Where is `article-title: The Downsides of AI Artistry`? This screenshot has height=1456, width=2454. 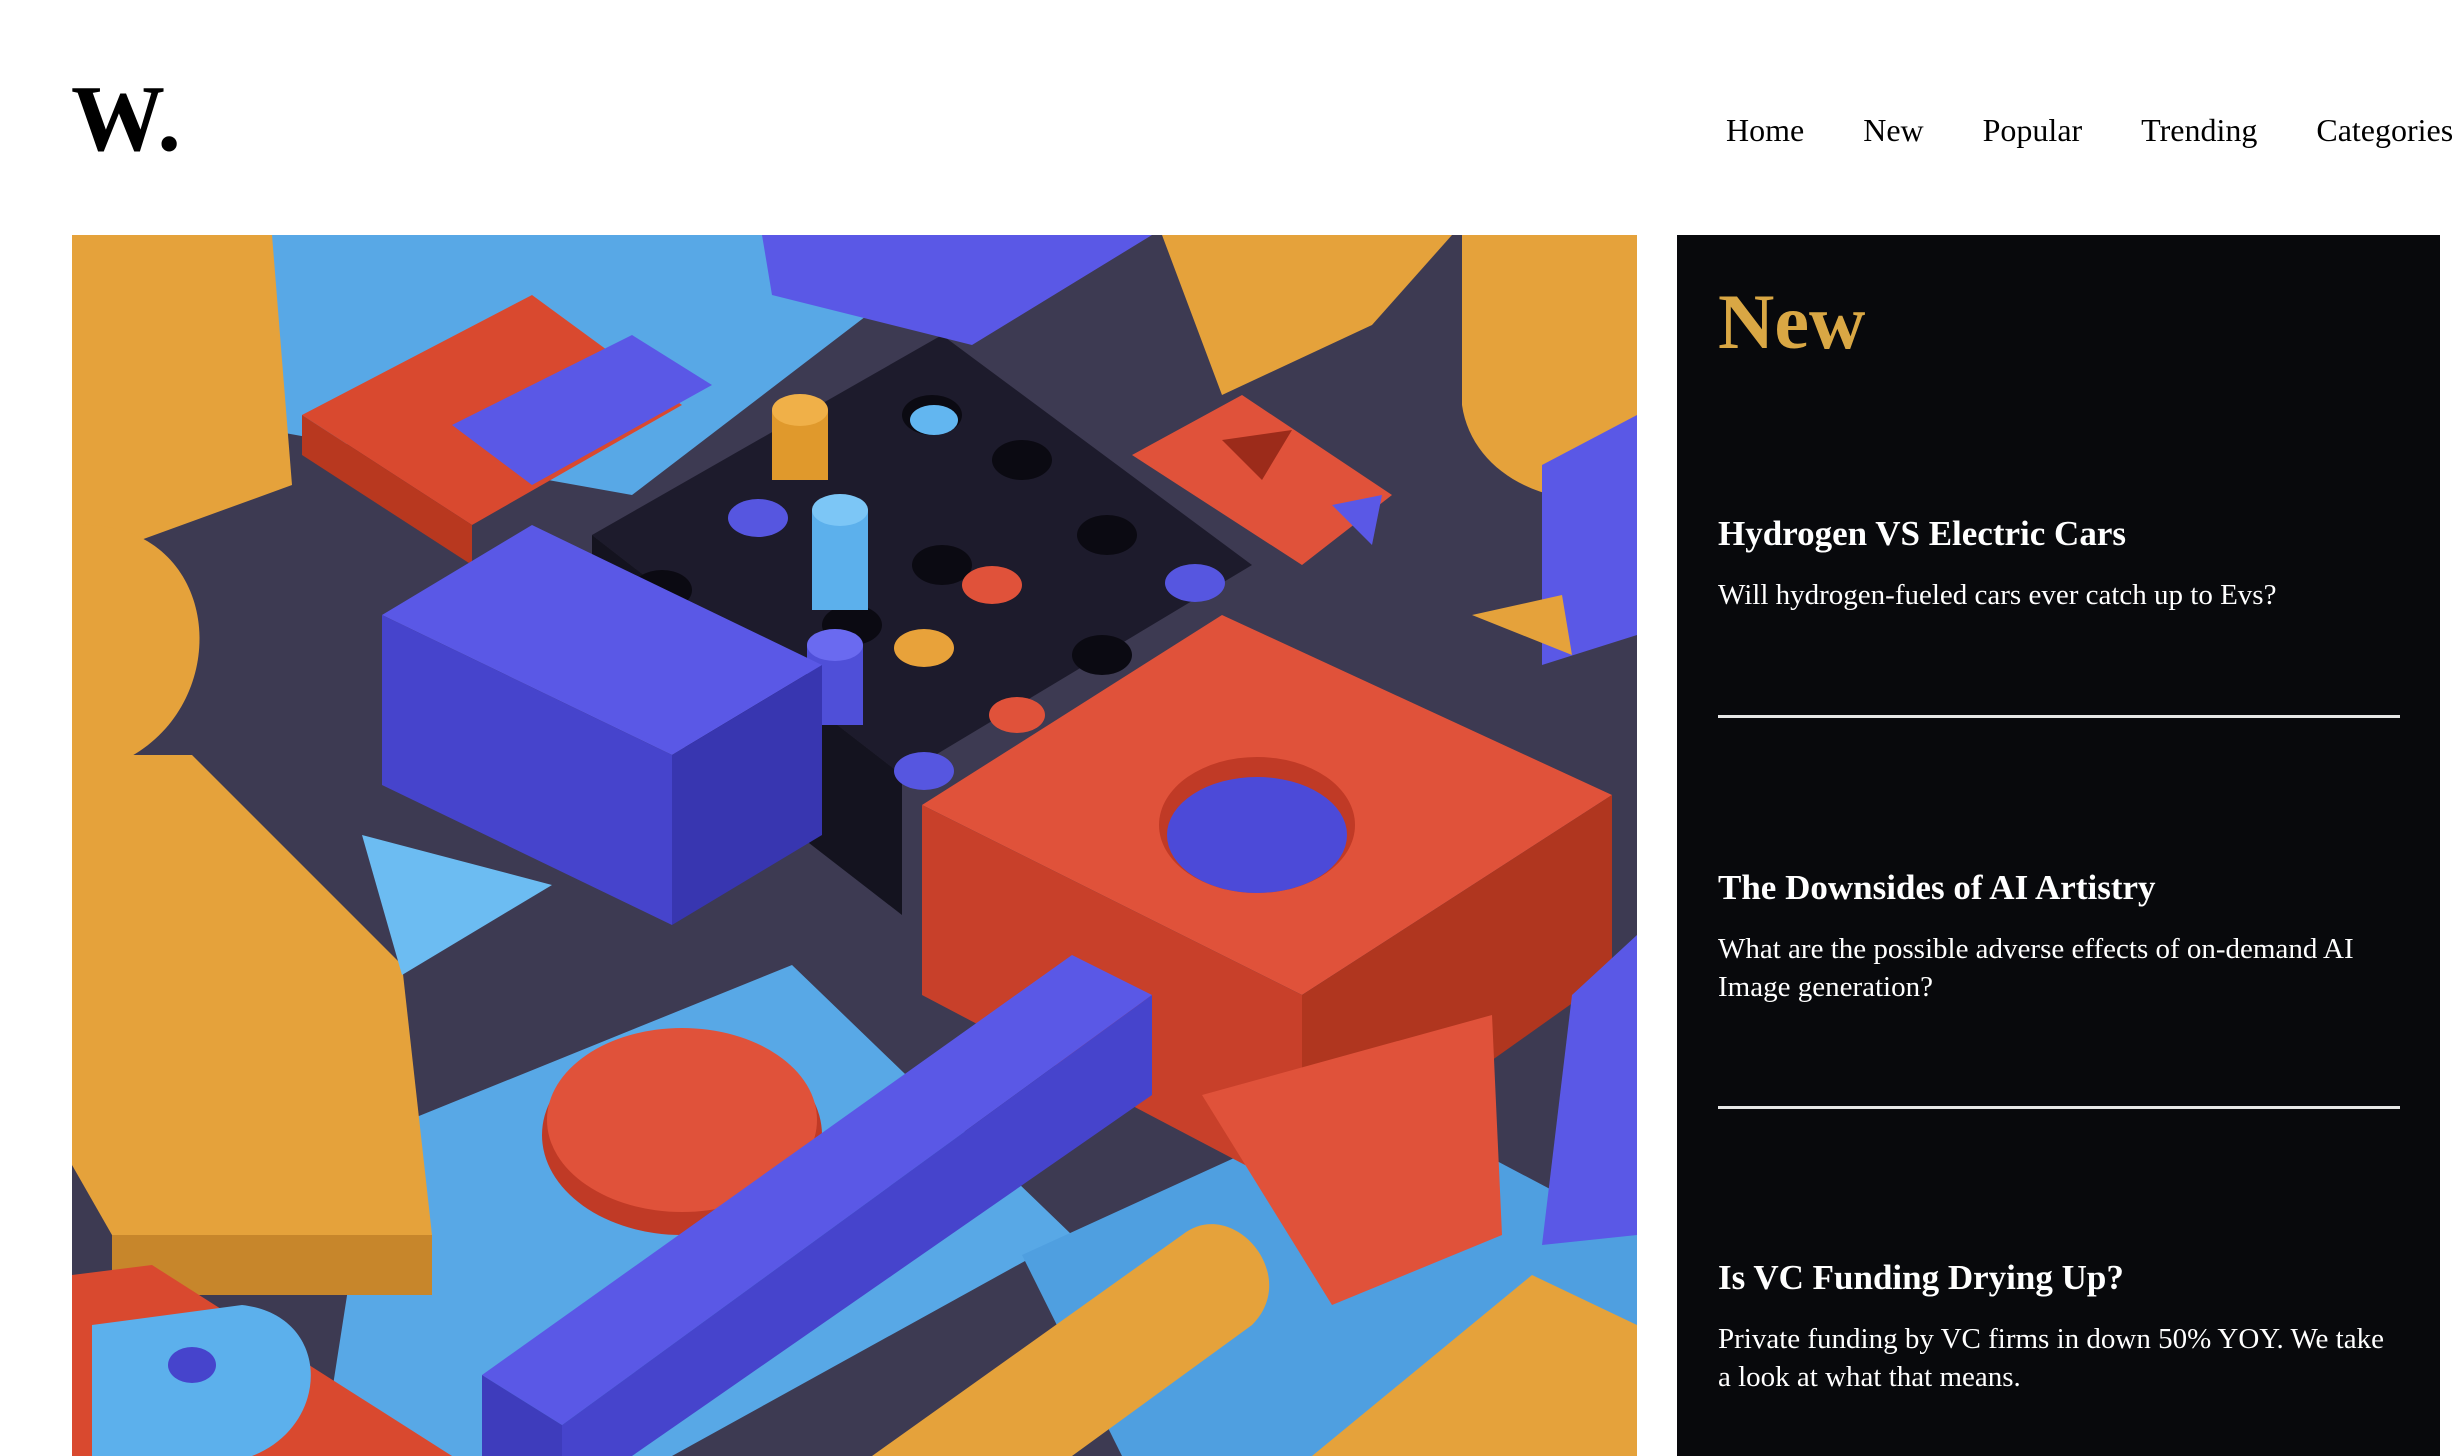
article-title: The Downsides of AI Artistry is located at coordinates (2059, 888).